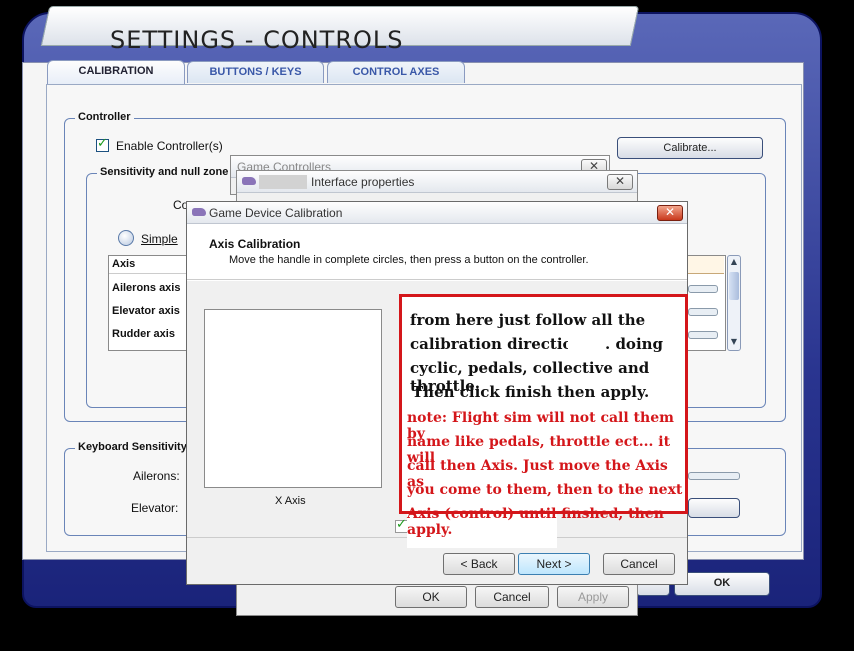 Image resolution: width=854 pixels, height=651 pixels. Describe the element at coordinates (255, 72) in the screenshot. I see `tab-buttons-keys: BUTTONS / KEYS` at that location.